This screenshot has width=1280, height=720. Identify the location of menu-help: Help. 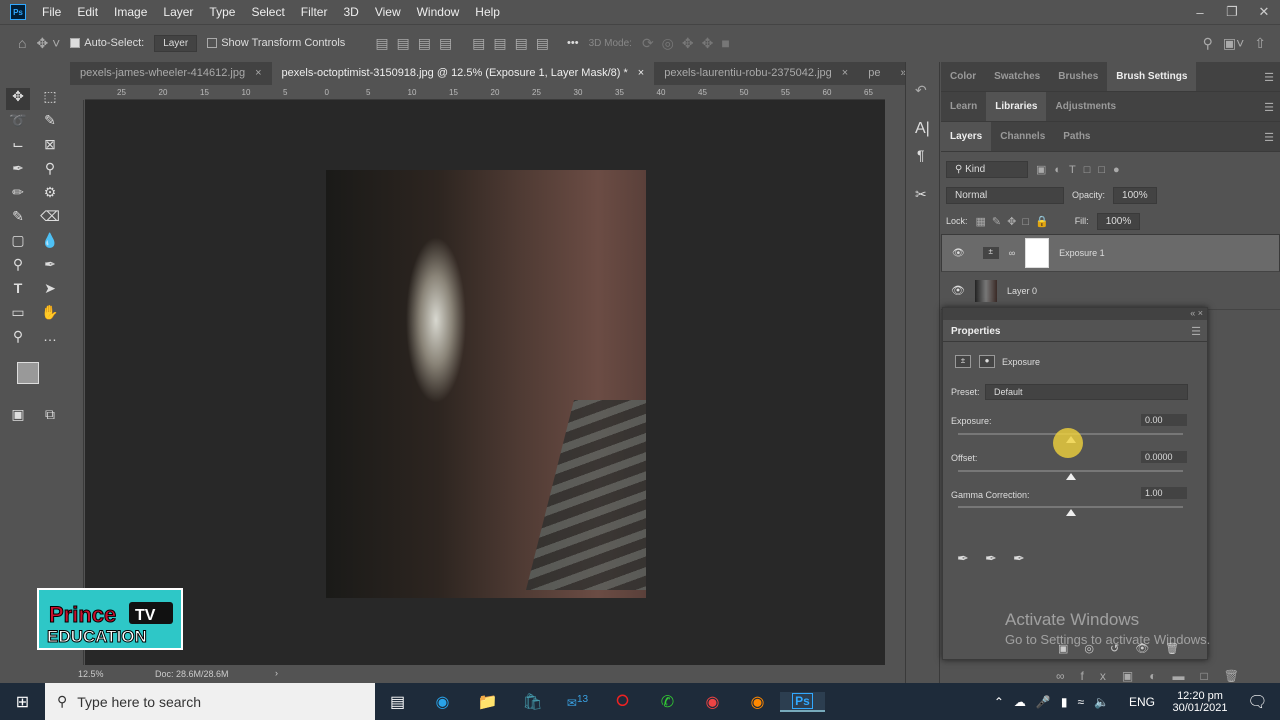
(487, 12).